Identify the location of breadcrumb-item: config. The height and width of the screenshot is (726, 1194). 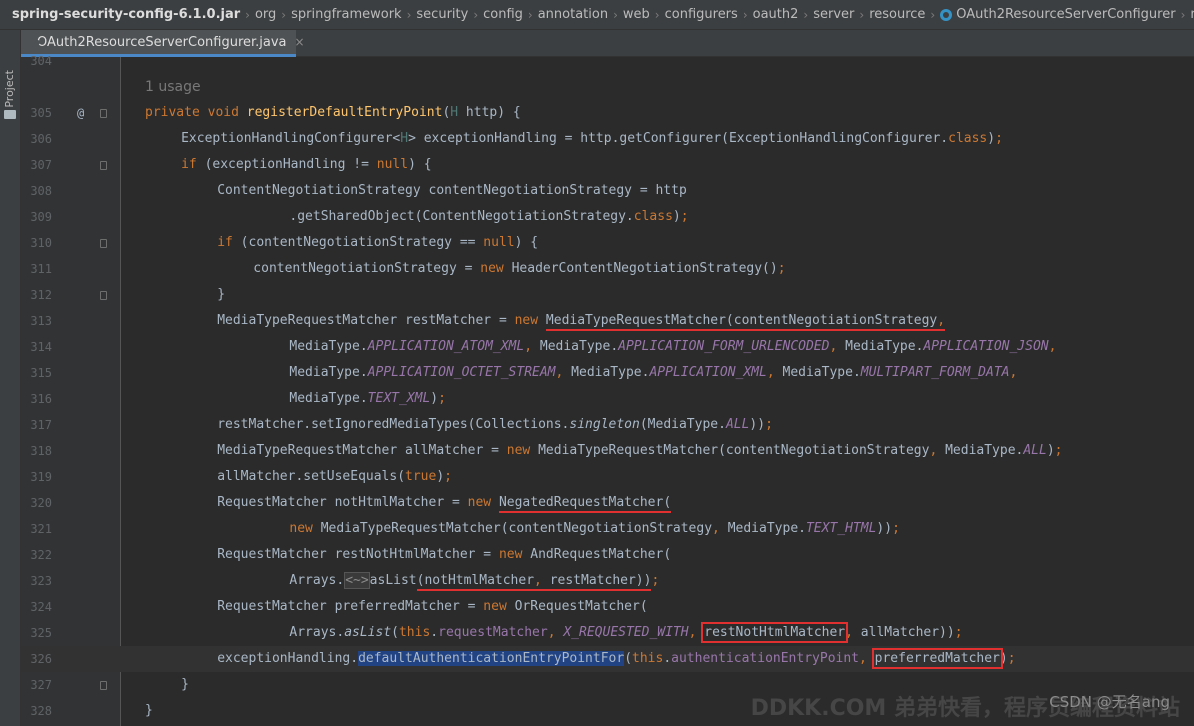
(503, 14).